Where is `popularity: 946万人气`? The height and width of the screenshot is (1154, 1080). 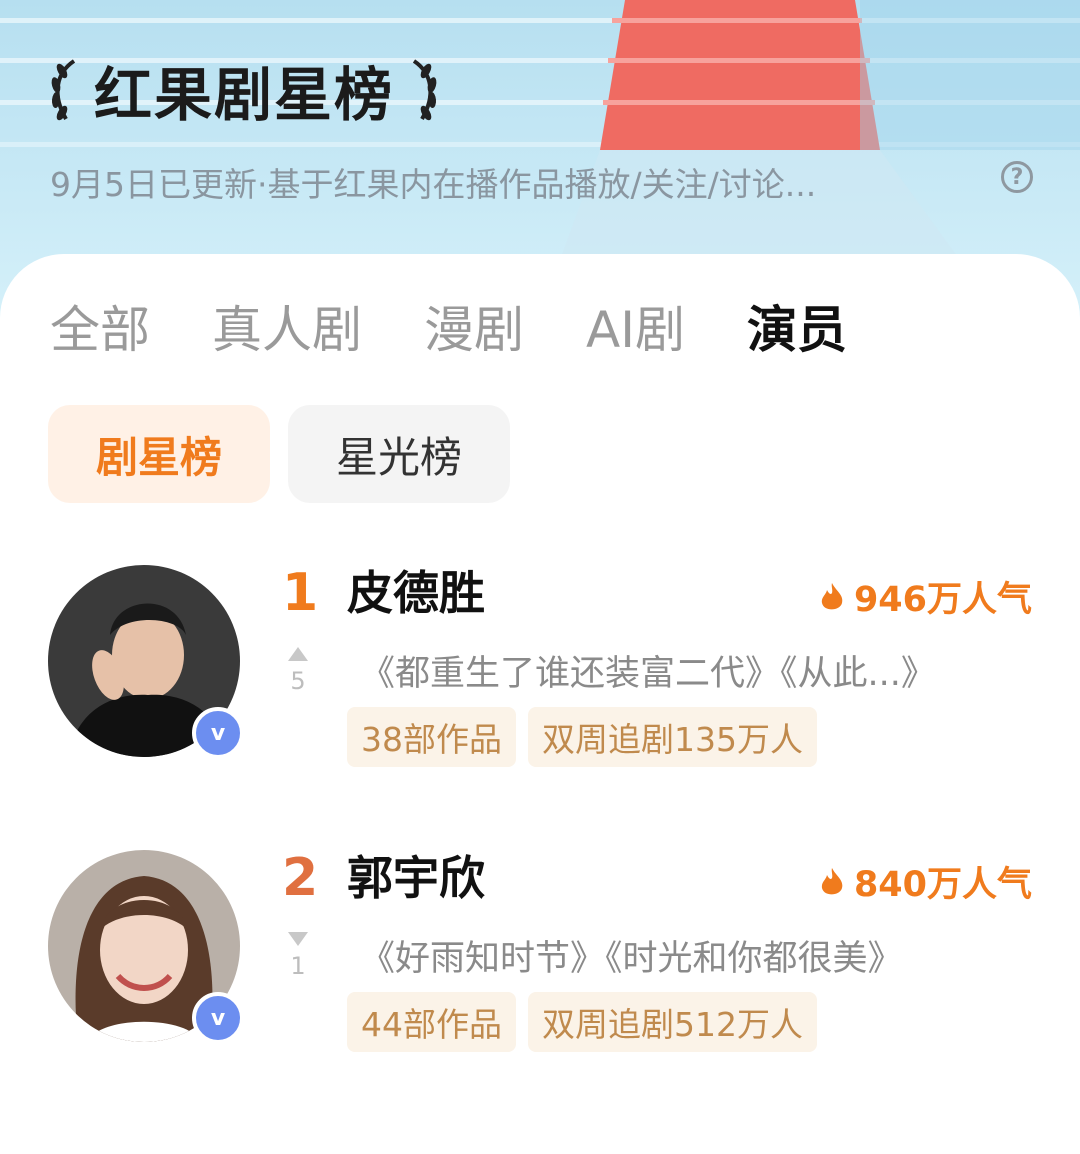
popularity: 946万人气 is located at coordinates (925, 596).